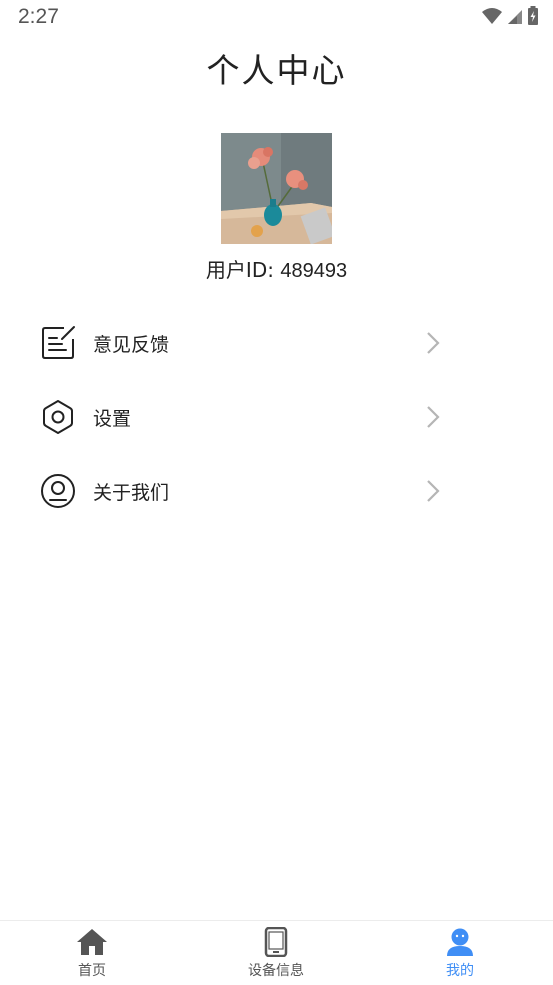  I want to click on settings-icon, so click(58, 417).